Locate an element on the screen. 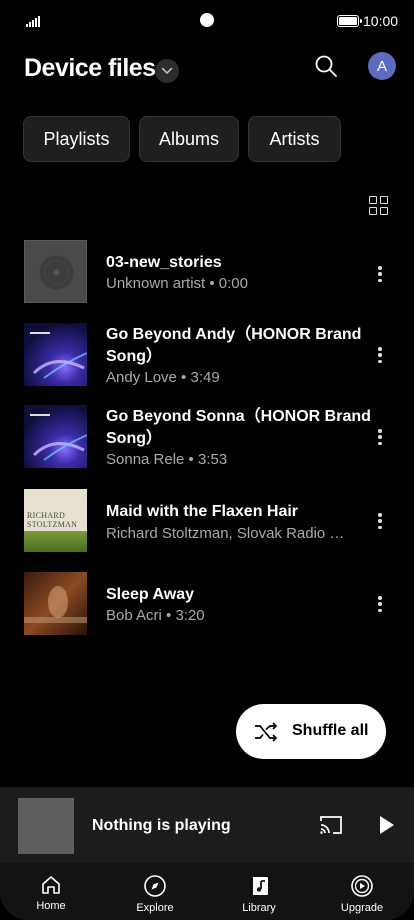 The image size is (414, 920). nav-library: Library is located at coordinates (259, 891).